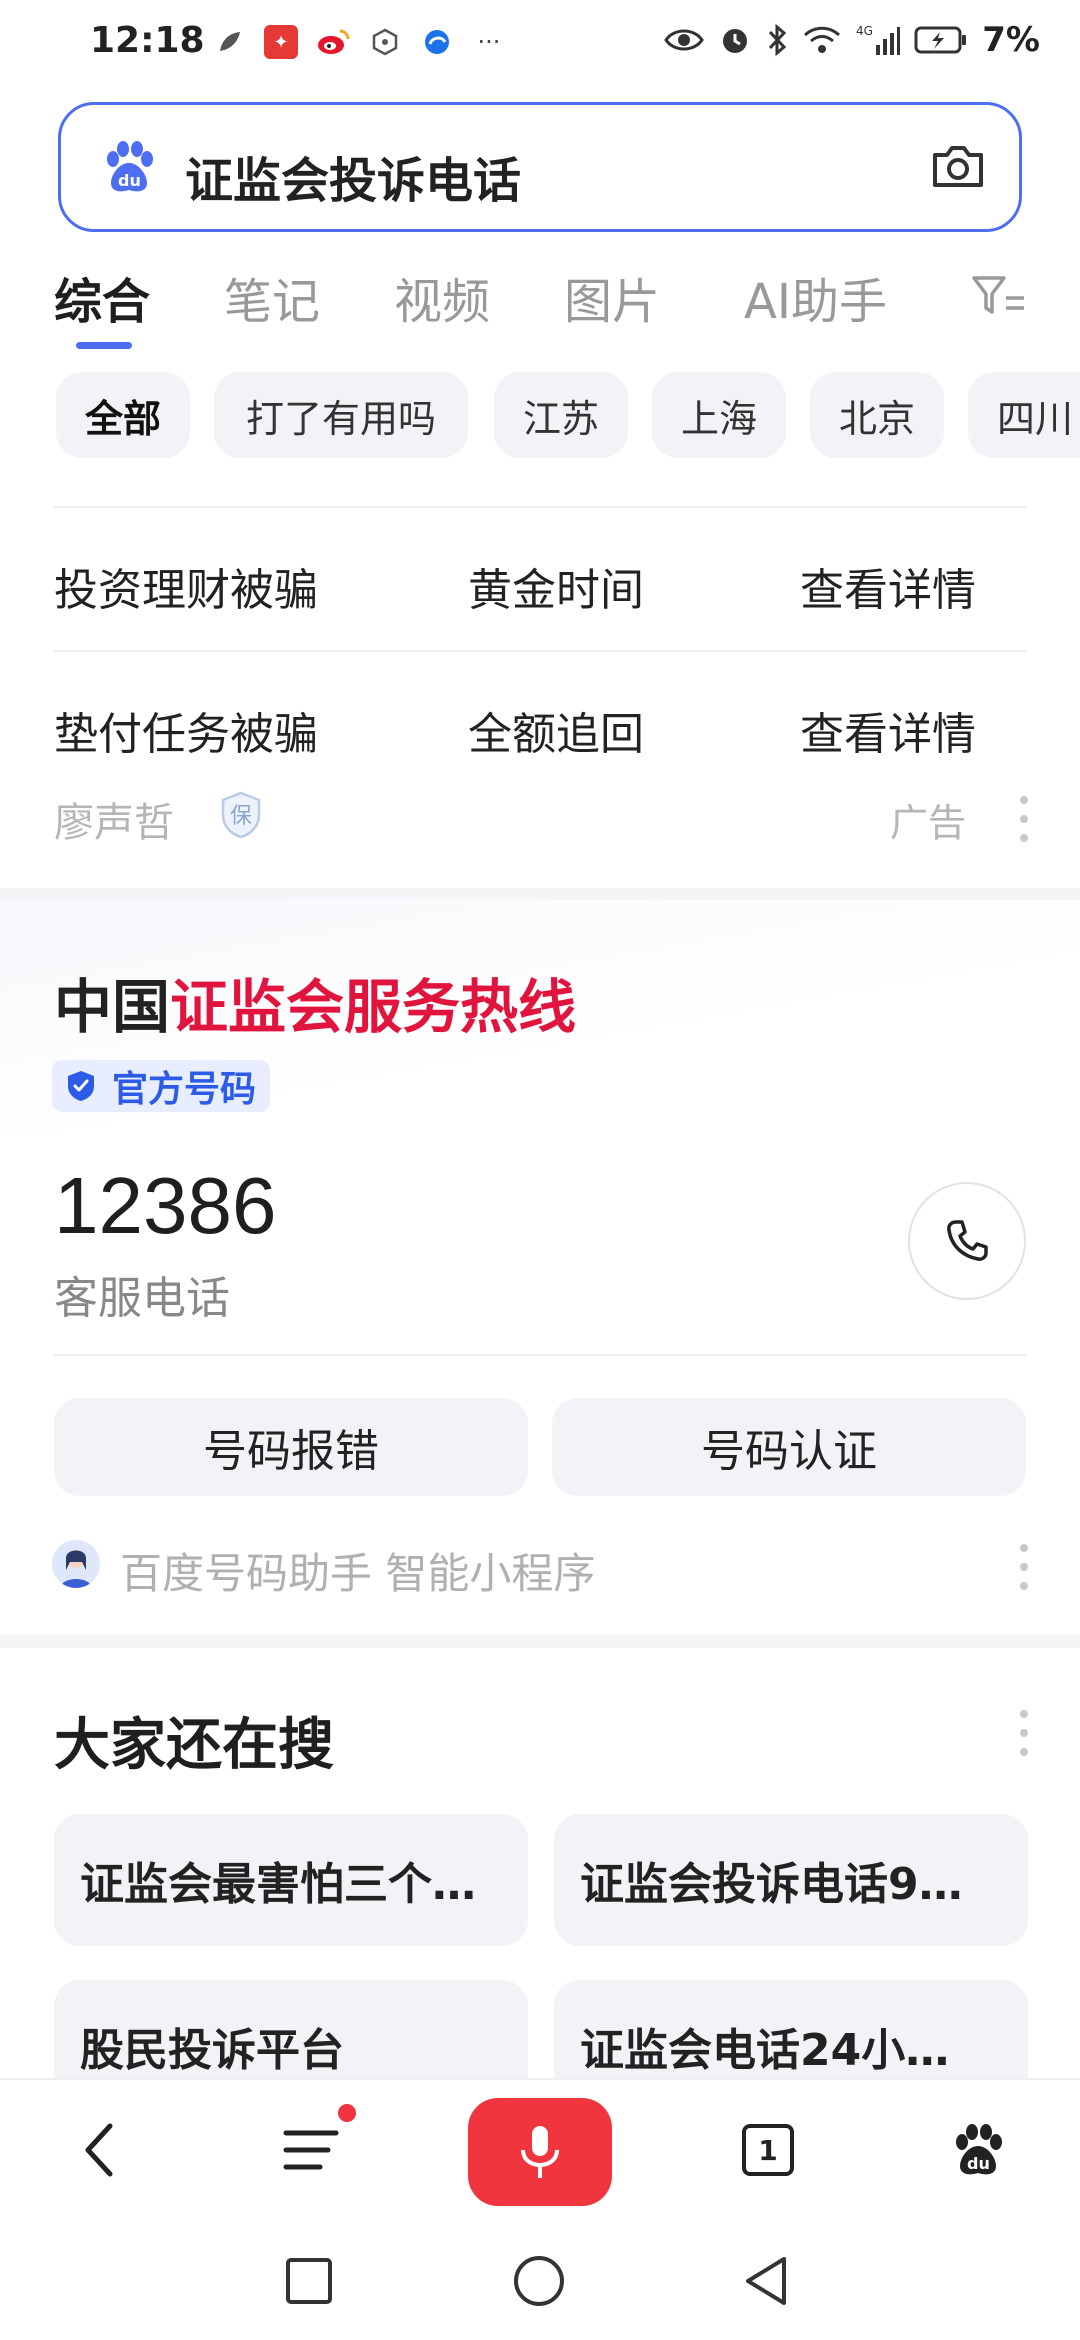 This screenshot has height=2340, width=1080. I want to click on baidu-logo-icon: du, so click(130, 166).